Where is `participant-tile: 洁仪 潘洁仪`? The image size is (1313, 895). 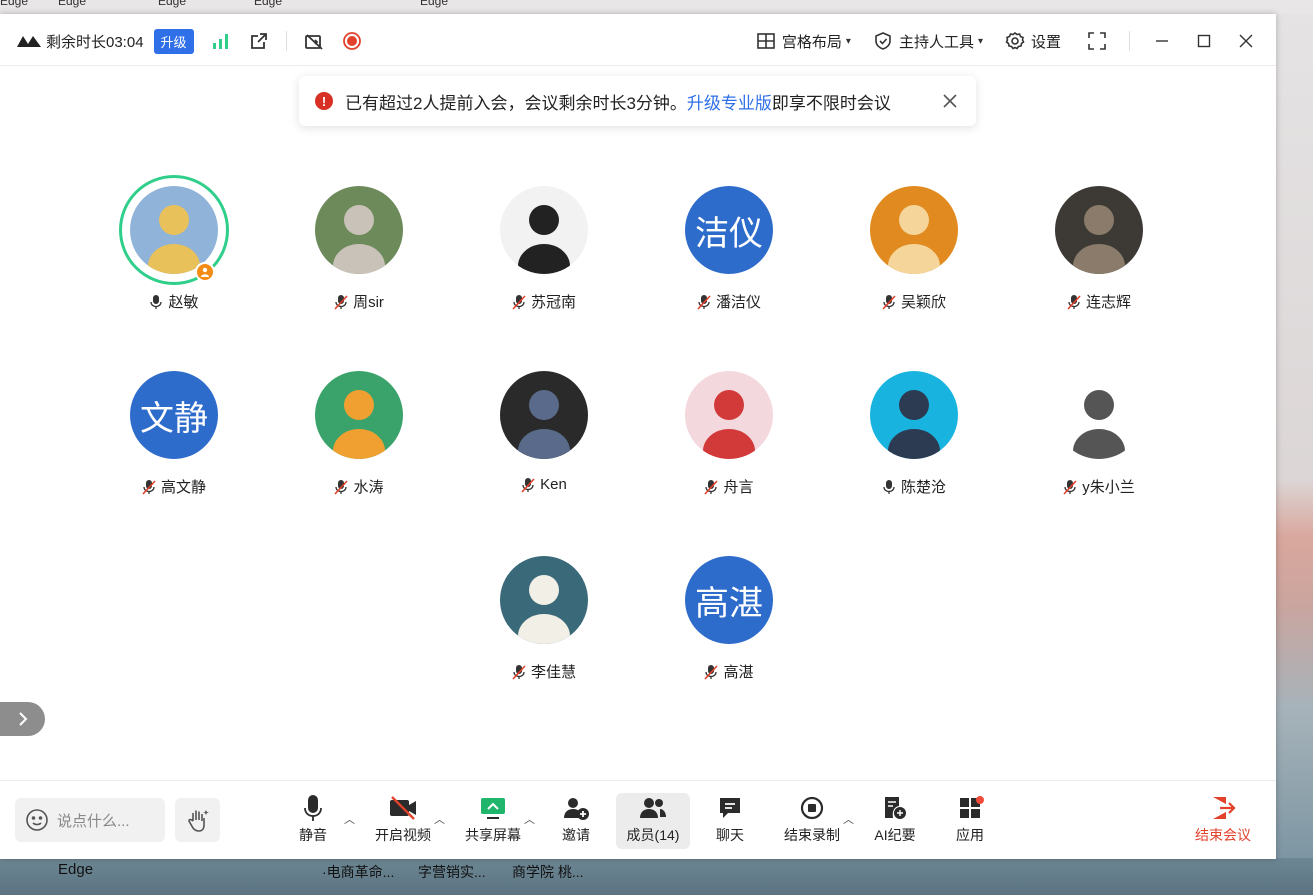
participant-tile: 洁仪 潘洁仪 is located at coordinates (729, 248).